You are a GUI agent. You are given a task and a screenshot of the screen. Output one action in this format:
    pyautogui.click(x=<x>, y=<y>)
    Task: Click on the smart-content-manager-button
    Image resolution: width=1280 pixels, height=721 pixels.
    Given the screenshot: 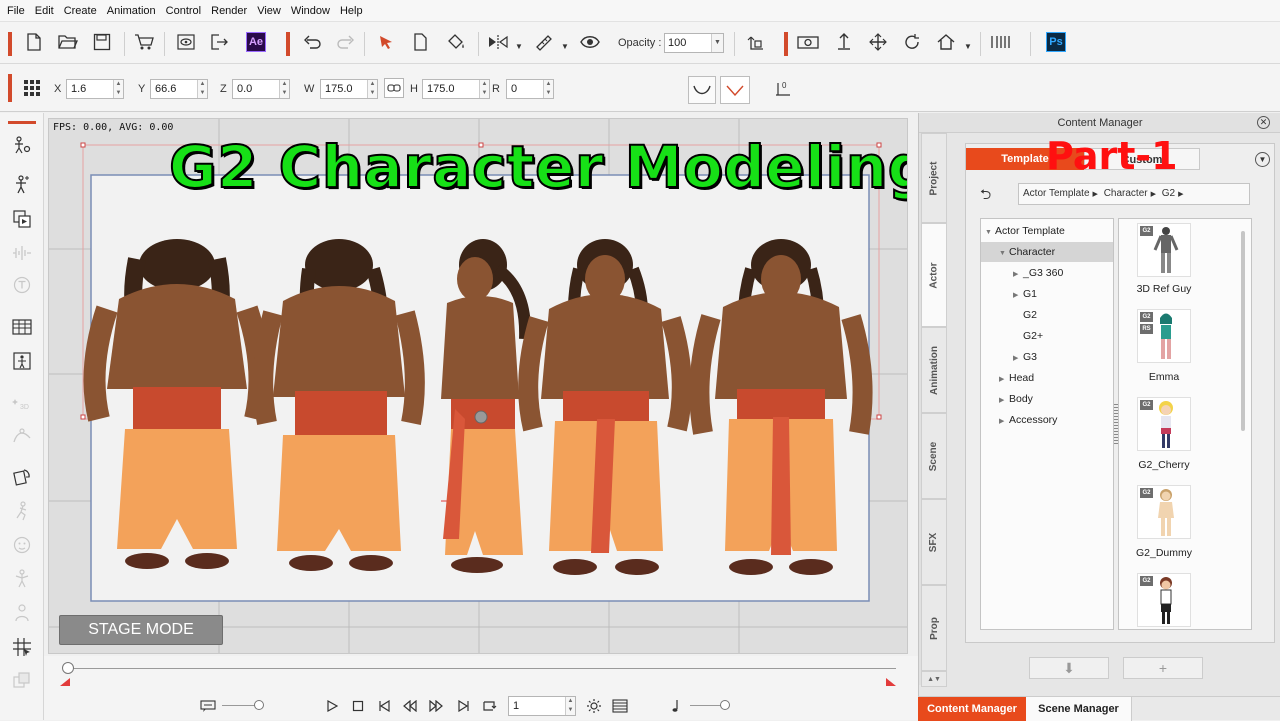 What is the action you would take?
    pyautogui.click(x=144, y=42)
    